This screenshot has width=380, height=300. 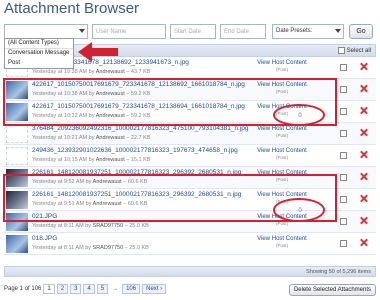 What do you see at coordinates (115, 289) in the screenshot?
I see `page-ellipsis: →` at bounding box center [115, 289].